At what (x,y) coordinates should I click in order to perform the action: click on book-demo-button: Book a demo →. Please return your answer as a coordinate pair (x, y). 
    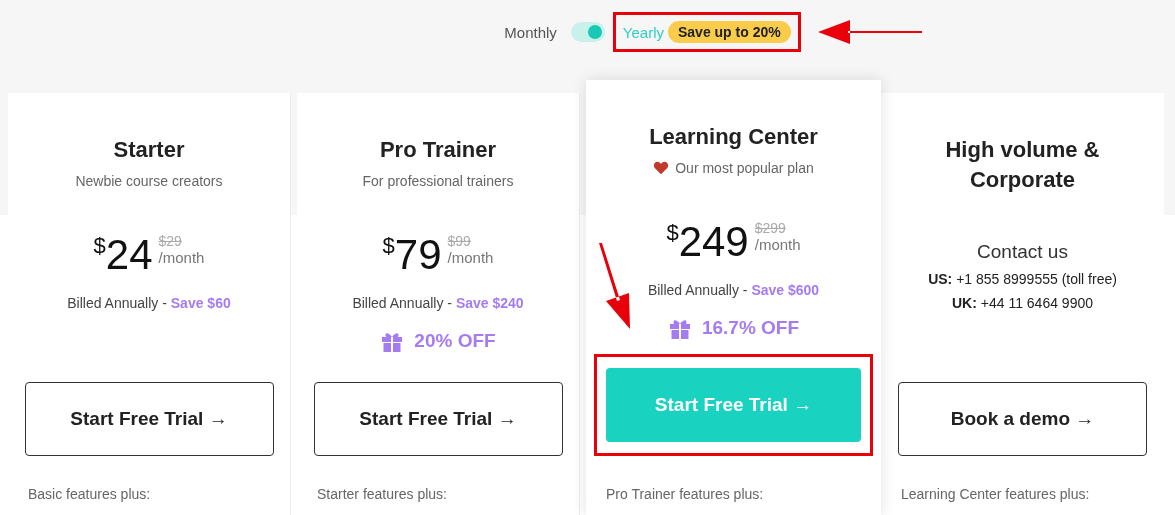
    Looking at the image, I should click on (1022, 419).